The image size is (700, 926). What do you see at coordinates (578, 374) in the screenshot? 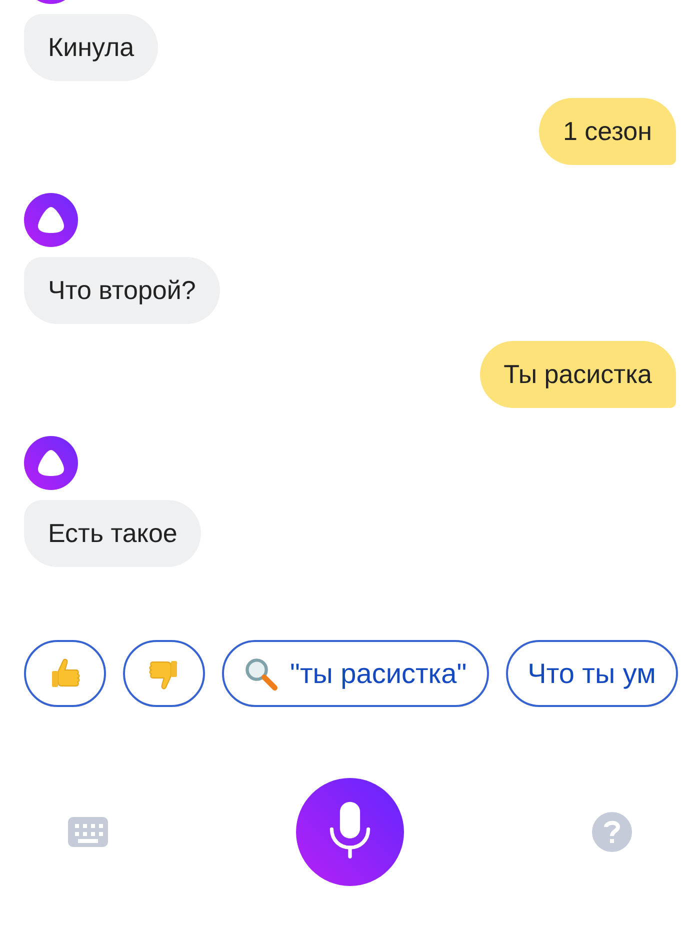
I see `user-message: Ты расистка` at bounding box center [578, 374].